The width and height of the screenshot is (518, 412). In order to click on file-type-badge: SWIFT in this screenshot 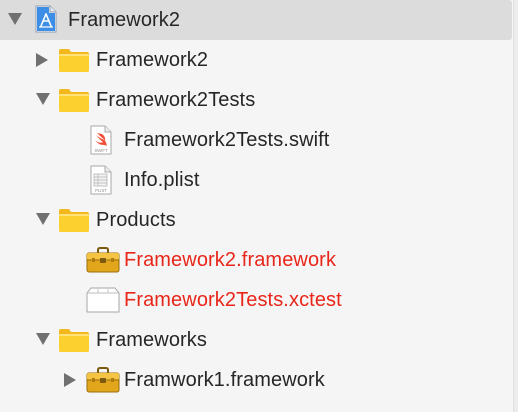, I will do `click(100, 150)`.